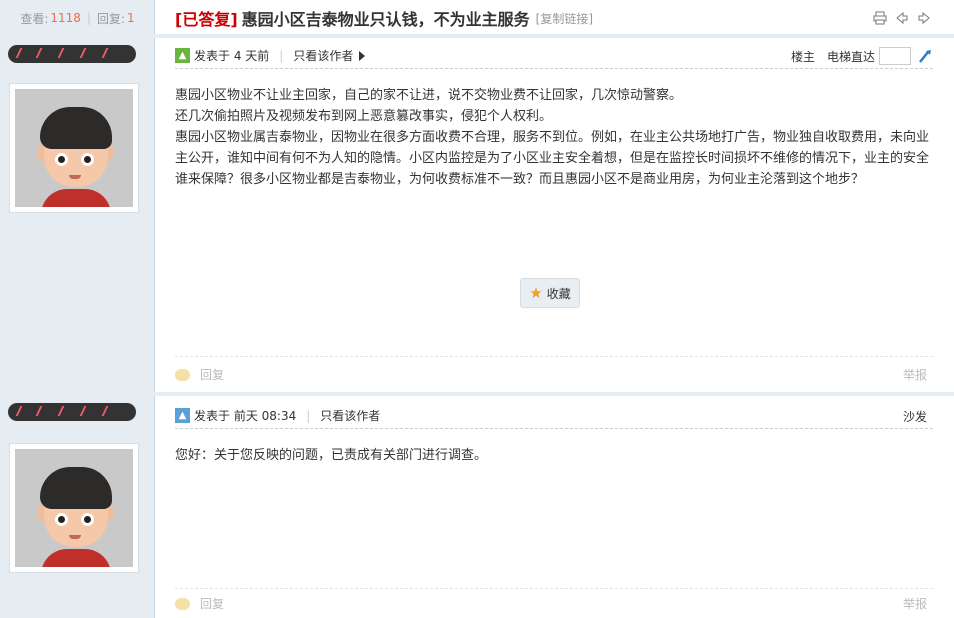 The height and width of the screenshot is (618, 954). I want to click on post-paragraph: 还几次偷拍照片及视频发布到网上恶意篡改事实，侵犯个人权利。, so click(364, 116).